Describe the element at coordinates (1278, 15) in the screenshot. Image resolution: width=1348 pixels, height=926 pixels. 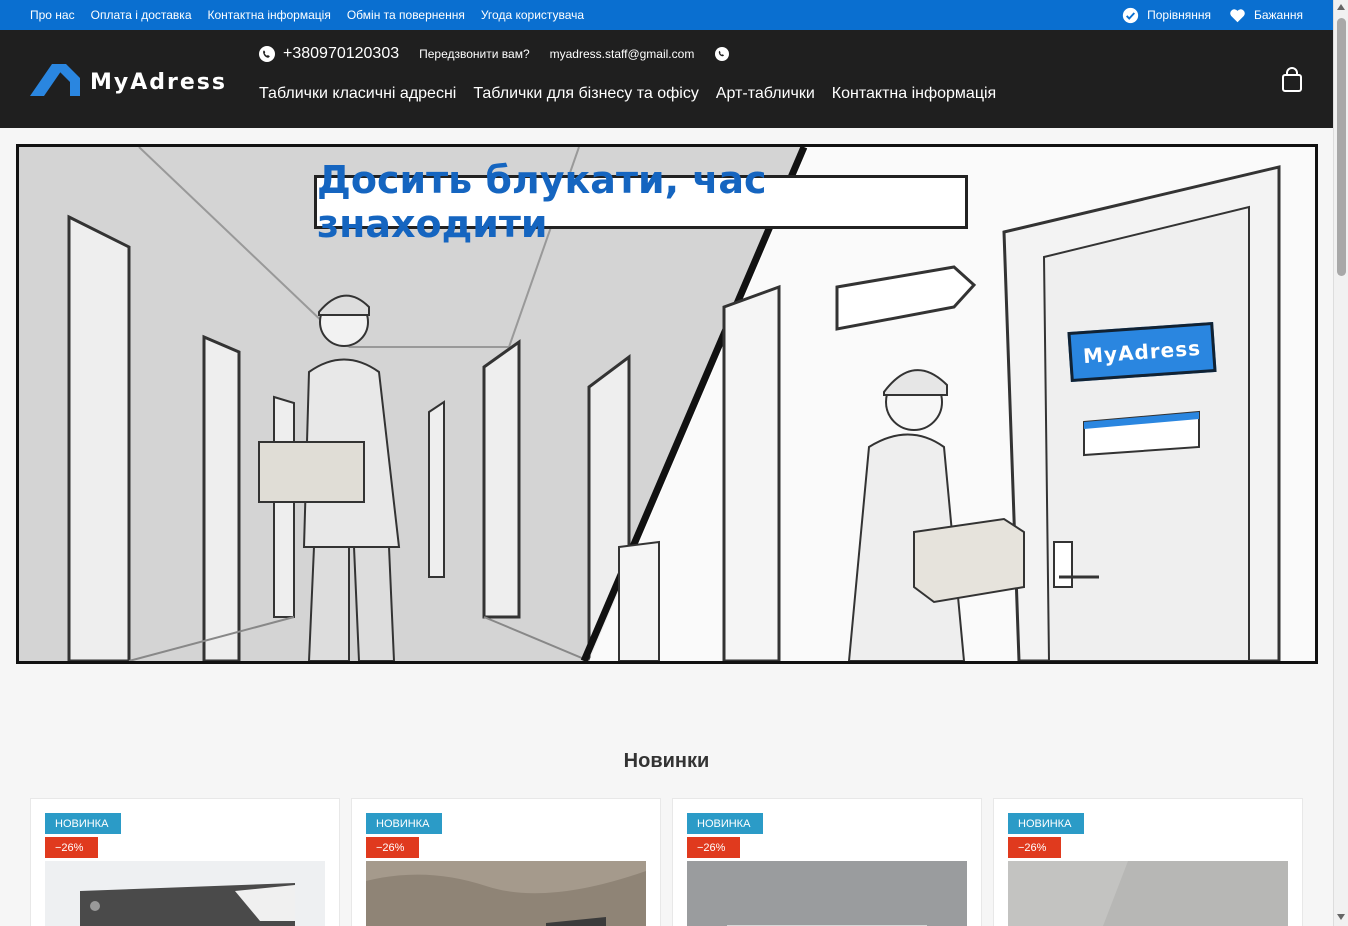
I see `wishlist-label: Бажання` at that location.